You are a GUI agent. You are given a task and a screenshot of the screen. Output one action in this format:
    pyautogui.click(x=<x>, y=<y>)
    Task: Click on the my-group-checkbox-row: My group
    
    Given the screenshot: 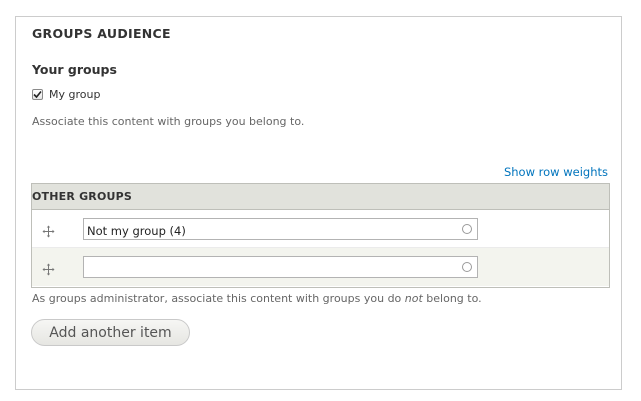 What is the action you would take?
    pyautogui.click(x=66, y=94)
    